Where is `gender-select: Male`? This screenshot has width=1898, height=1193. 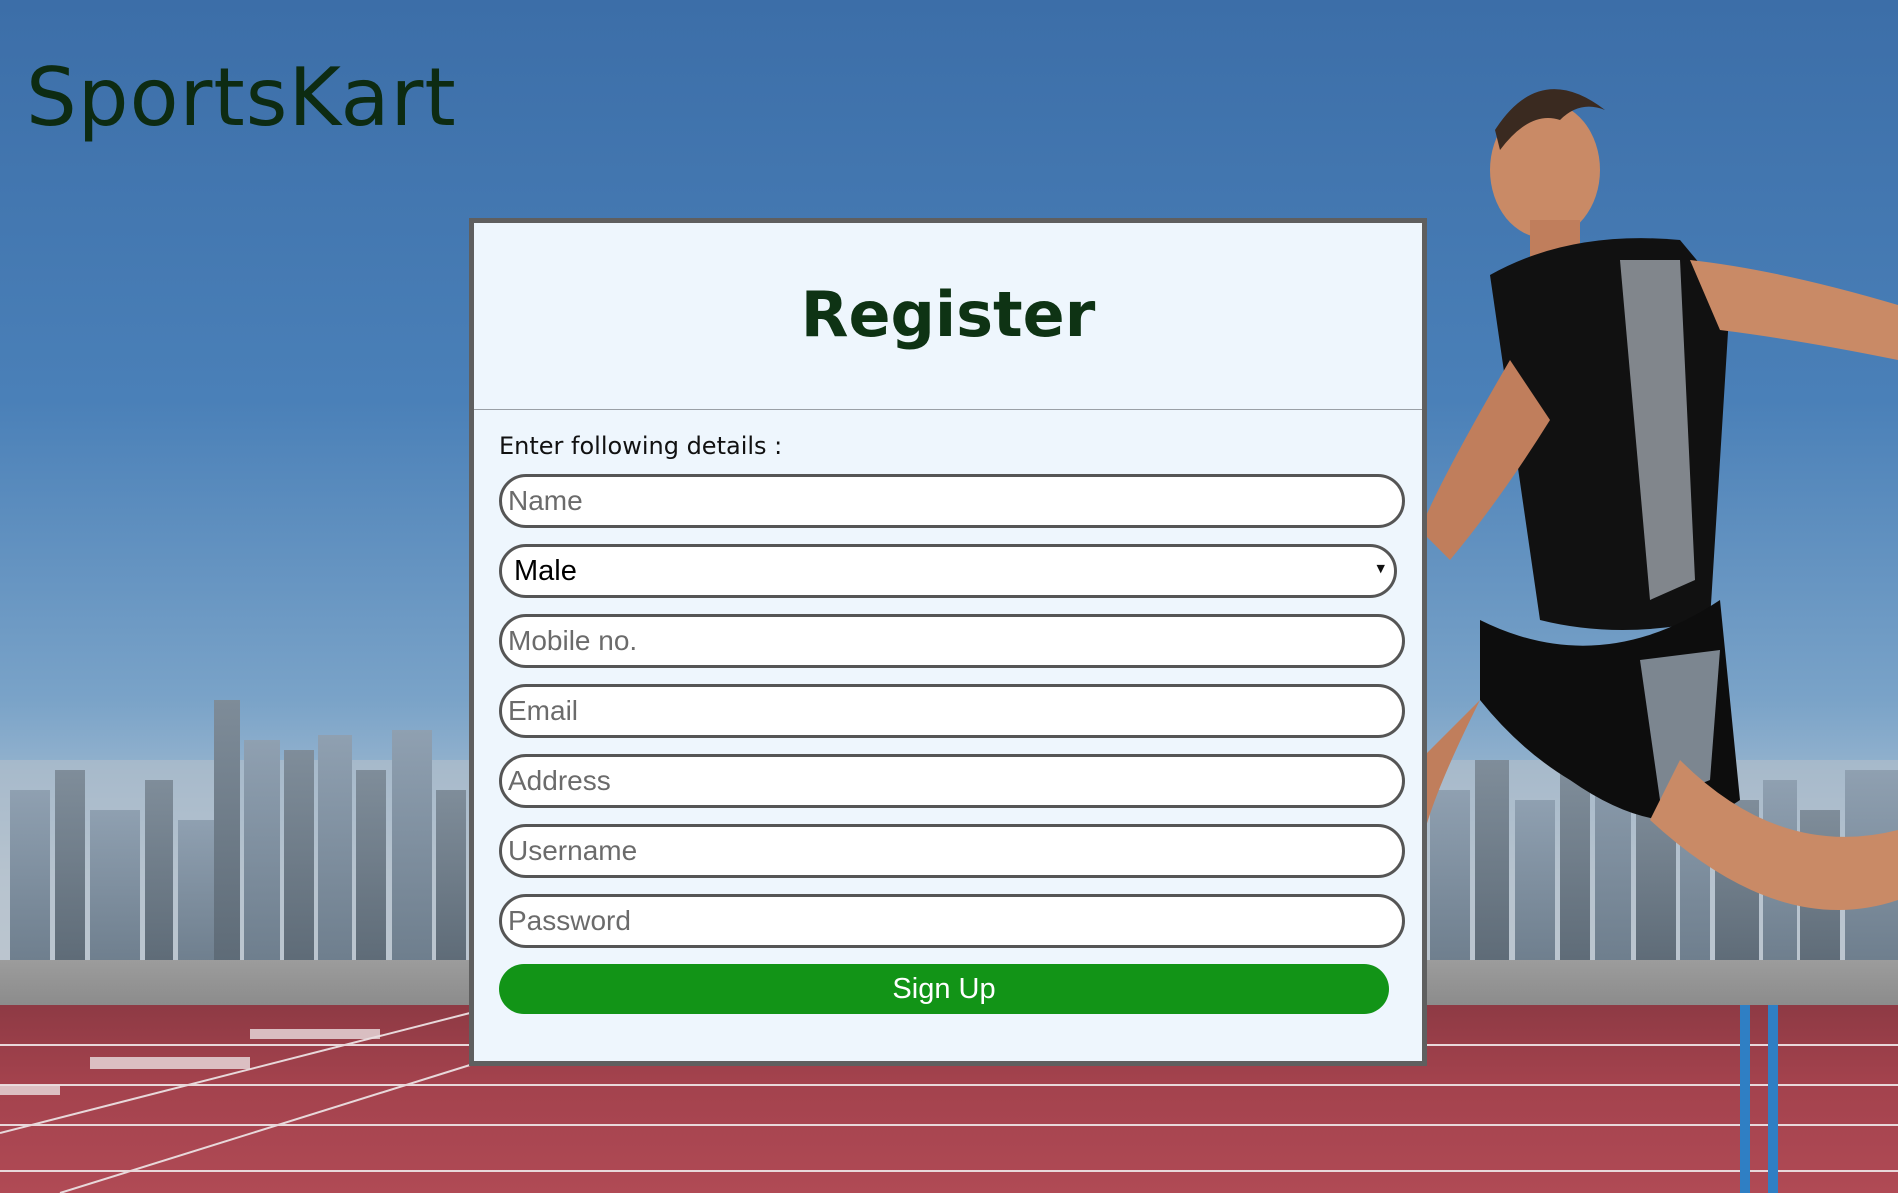
gender-select: Male is located at coordinates (948, 571).